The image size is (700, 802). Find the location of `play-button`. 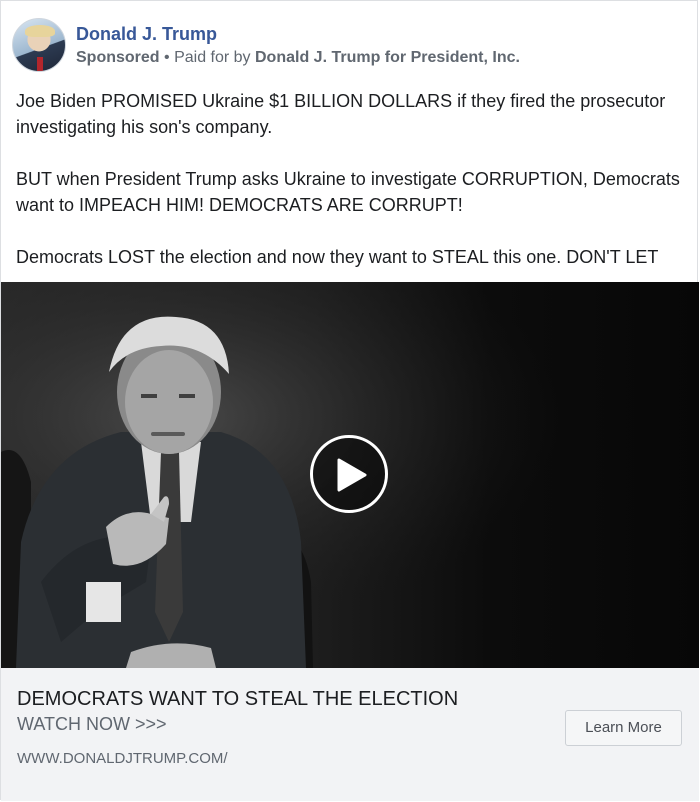

play-button is located at coordinates (349, 474).